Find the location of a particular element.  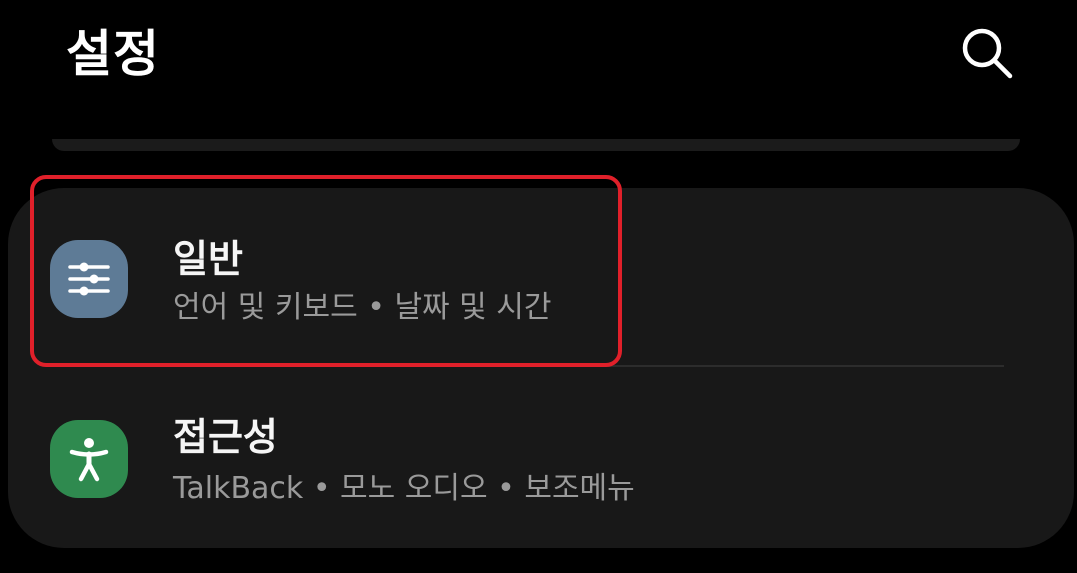

settings-item-title: 접근성 is located at coordinates (225, 437).